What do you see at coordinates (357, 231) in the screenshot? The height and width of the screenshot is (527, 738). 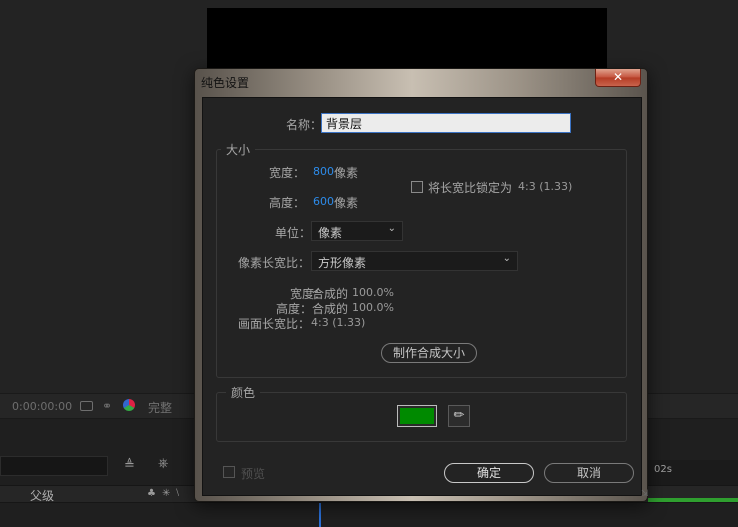 I see `units-dropdown: 像素 ⌄` at bounding box center [357, 231].